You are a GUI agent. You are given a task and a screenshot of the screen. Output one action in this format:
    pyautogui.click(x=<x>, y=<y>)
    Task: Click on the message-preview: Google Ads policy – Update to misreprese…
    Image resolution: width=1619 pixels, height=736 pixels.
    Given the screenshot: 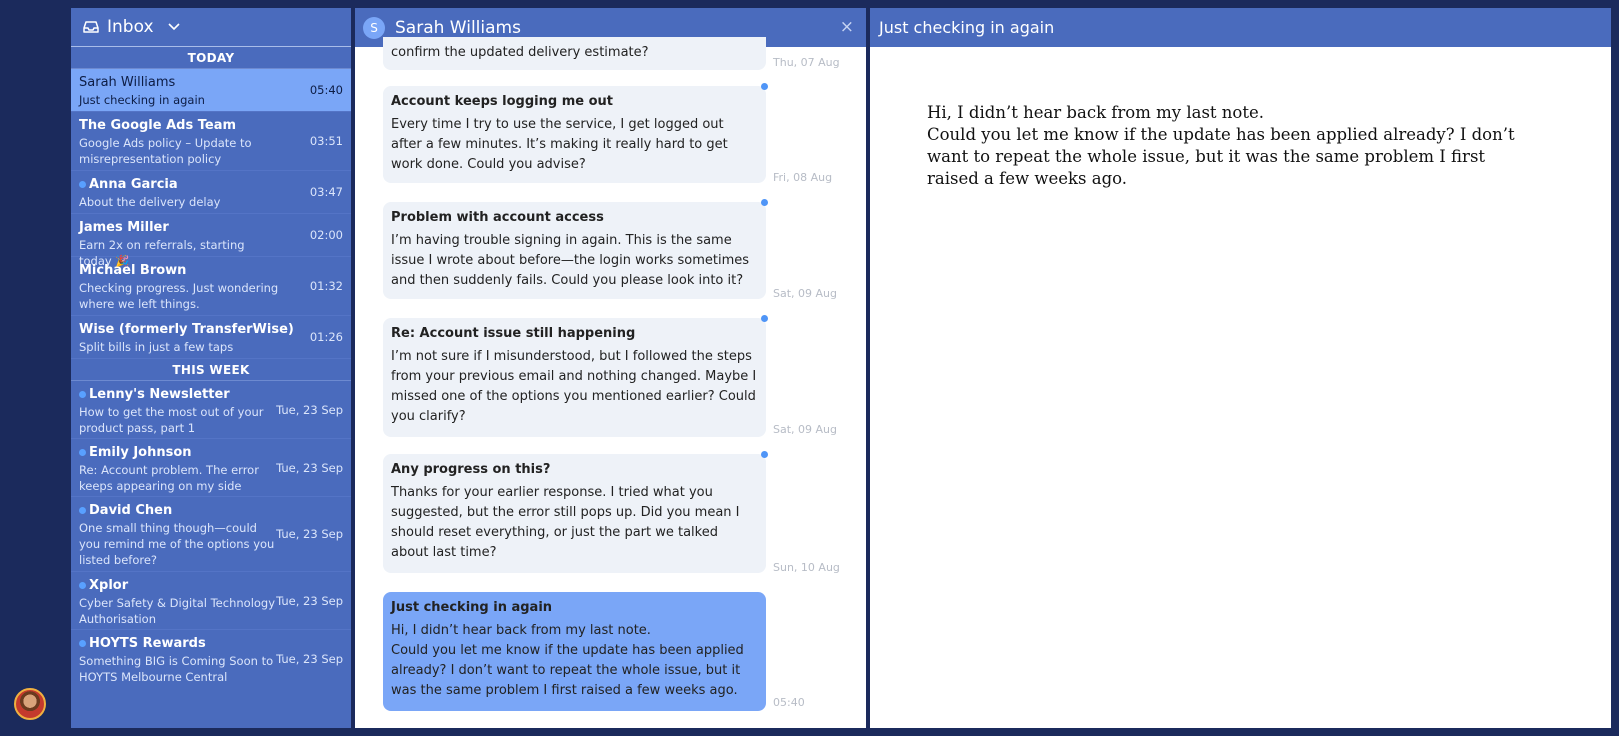 What is the action you would take?
    pyautogui.click(x=165, y=151)
    